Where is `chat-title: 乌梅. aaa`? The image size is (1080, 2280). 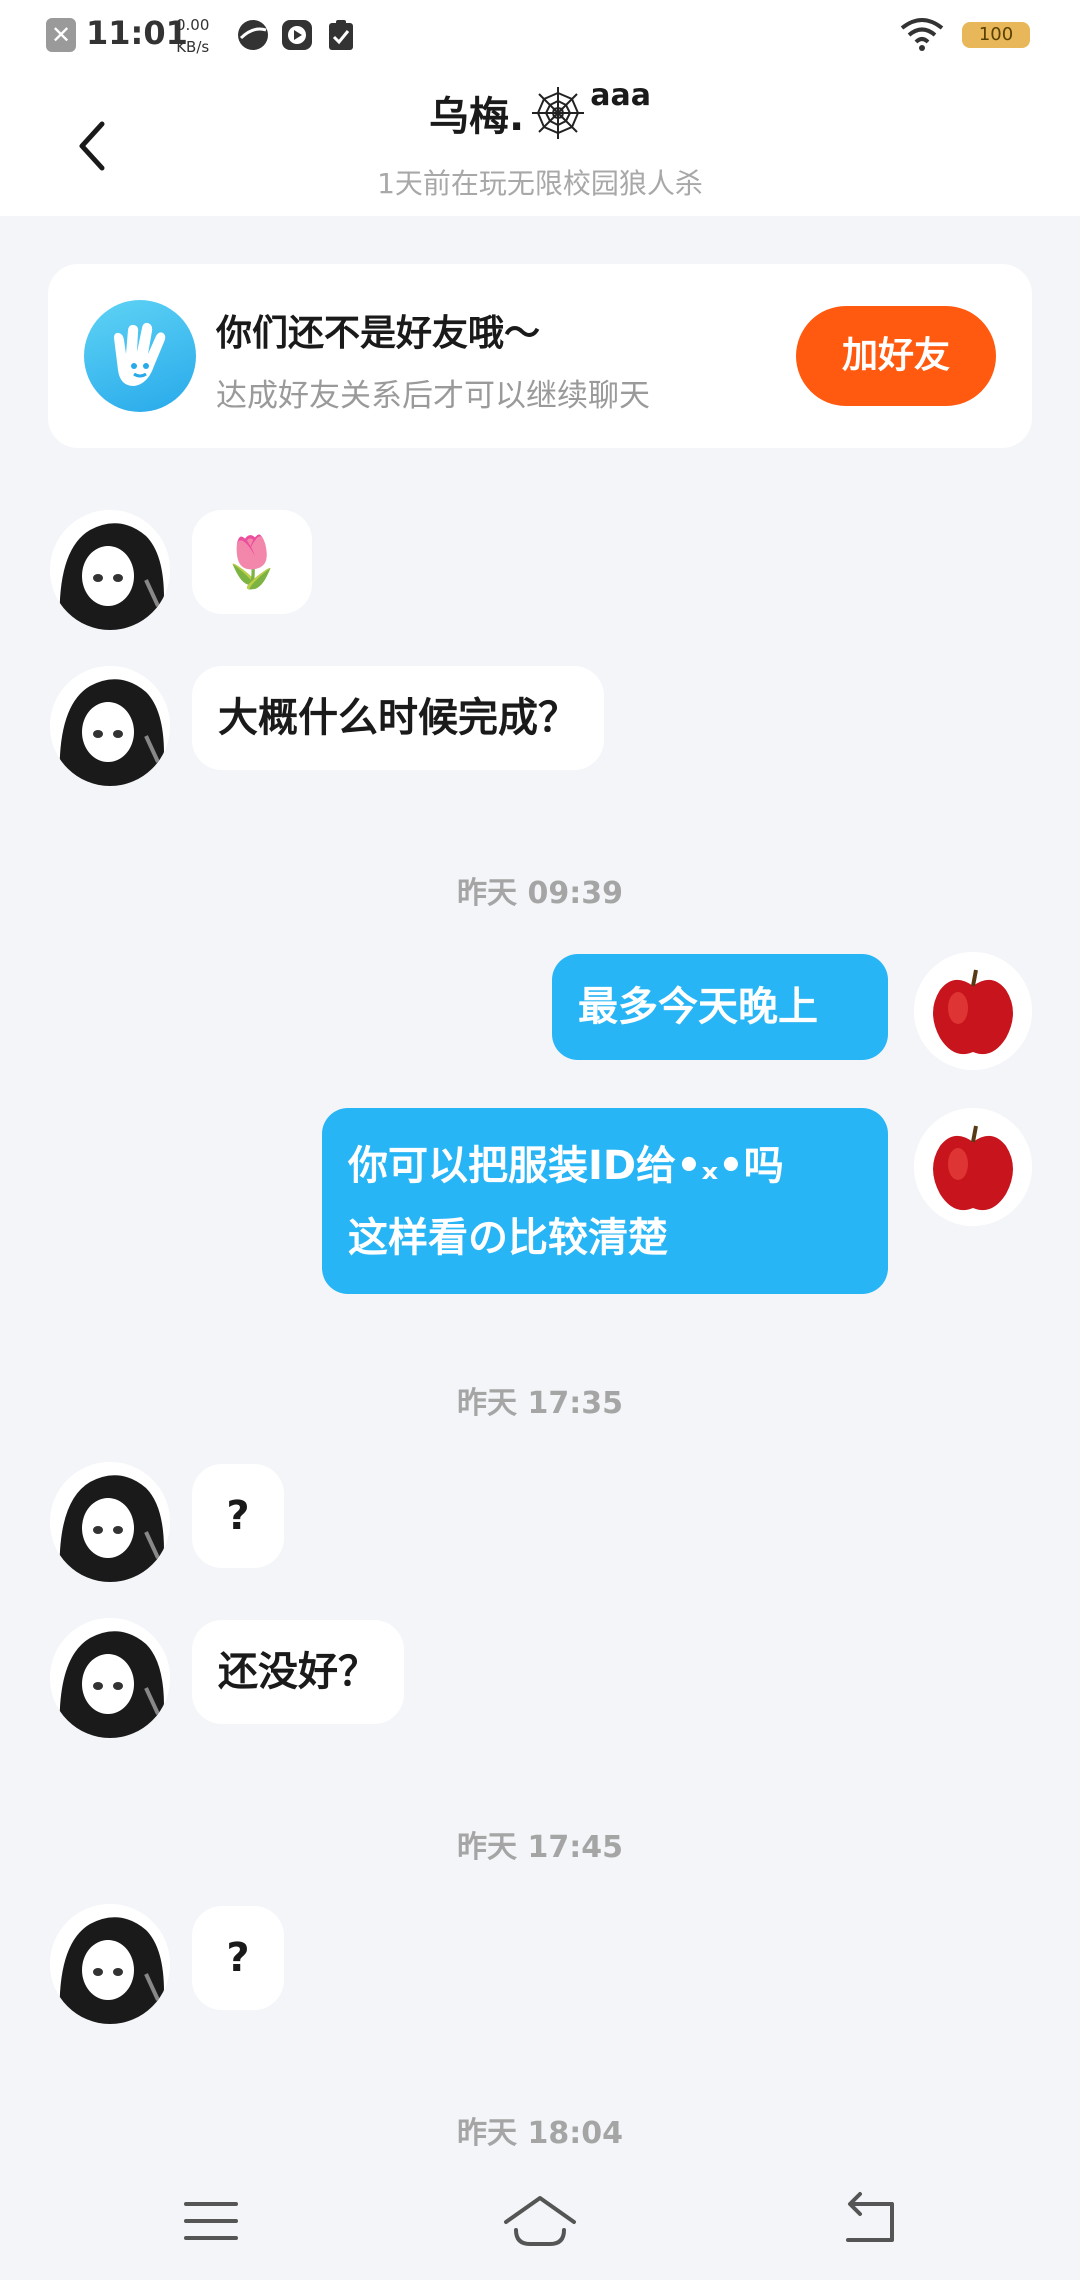 chat-title: 乌梅. aaa is located at coordinates (540, 110).